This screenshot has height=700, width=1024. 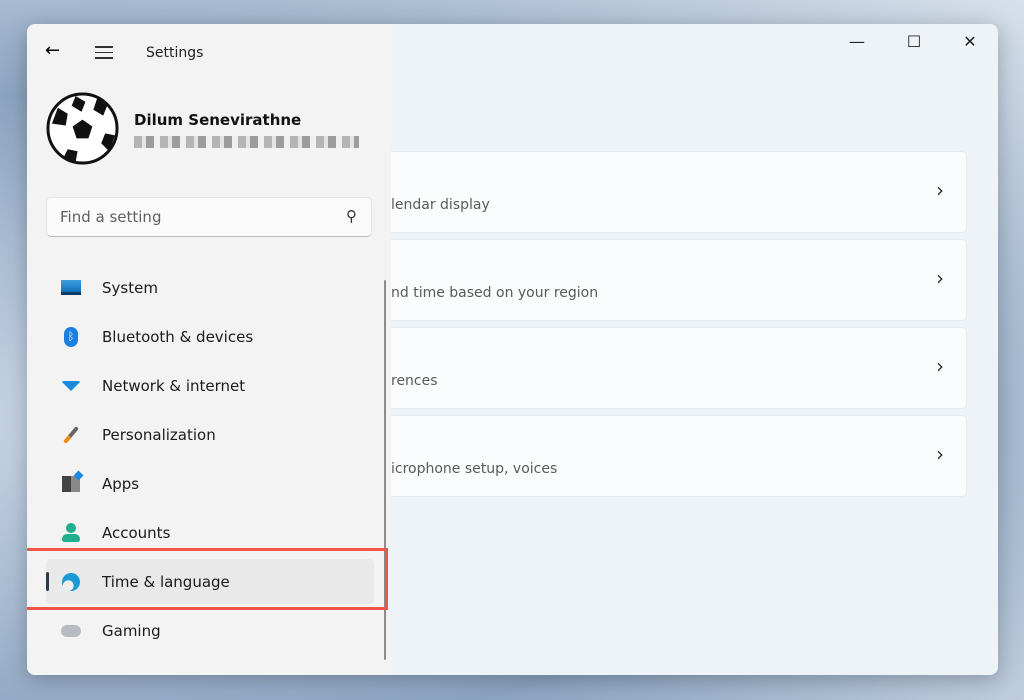 What do you see at coordinates (474, 469) in the screenshot?
I see `card-description: icrophone setup, voices` at bounding box center [474, 469].